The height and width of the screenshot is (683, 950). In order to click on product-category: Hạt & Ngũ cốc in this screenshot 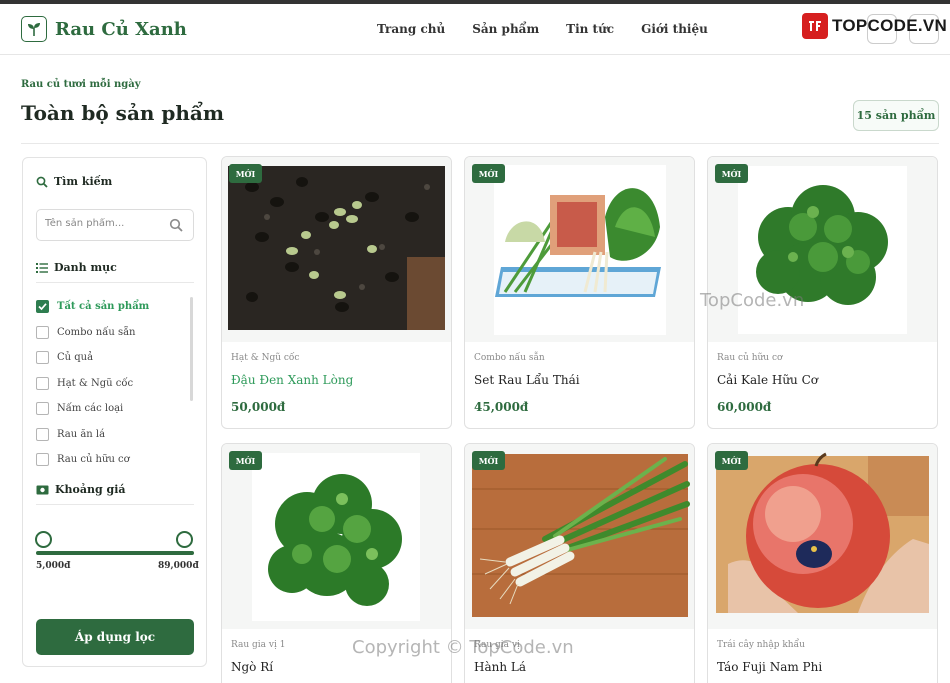, I will do `click(265, 358)`.